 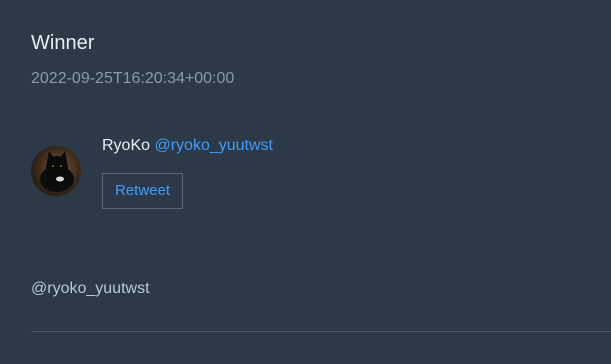 What do you see at coordinates (142, 191) in the screenshot?
I see `retweet-button: Retweet` at bounding box center [142, 191].